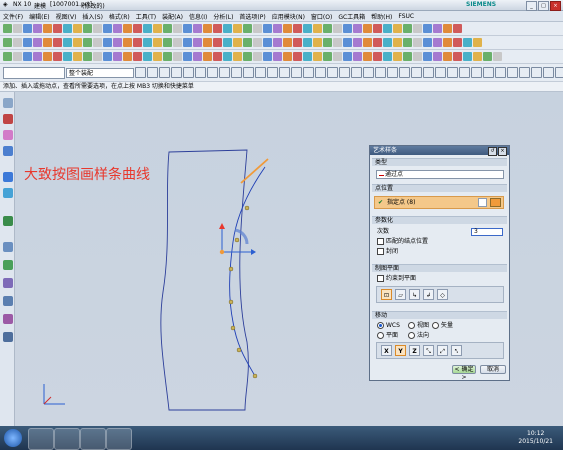 The height and width of the screenshot is (450, 563). I want to click on type-dropdown: 通过点, so click(440, 174).